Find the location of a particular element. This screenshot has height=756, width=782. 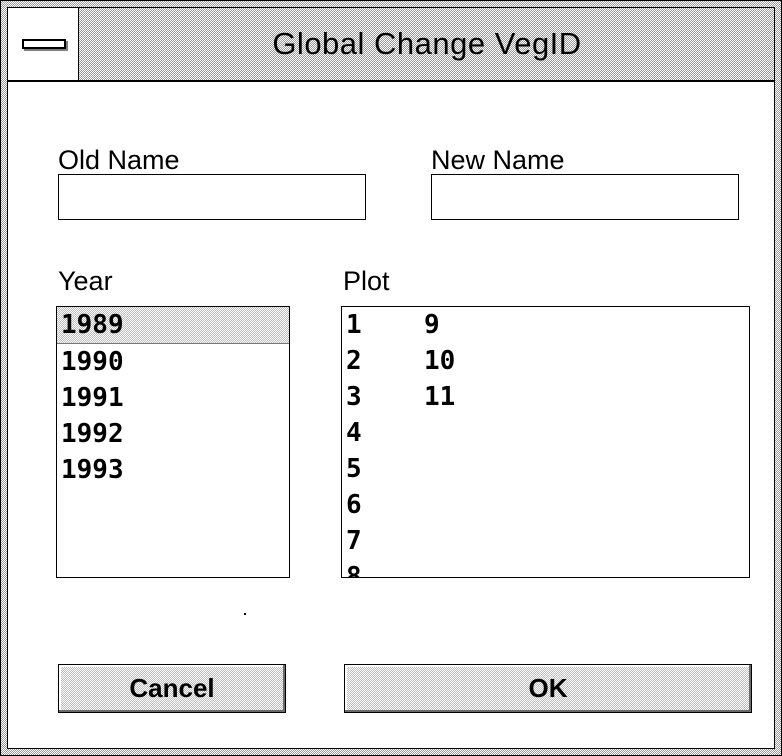

system-menu-icon is located at coordinates (44, 44).